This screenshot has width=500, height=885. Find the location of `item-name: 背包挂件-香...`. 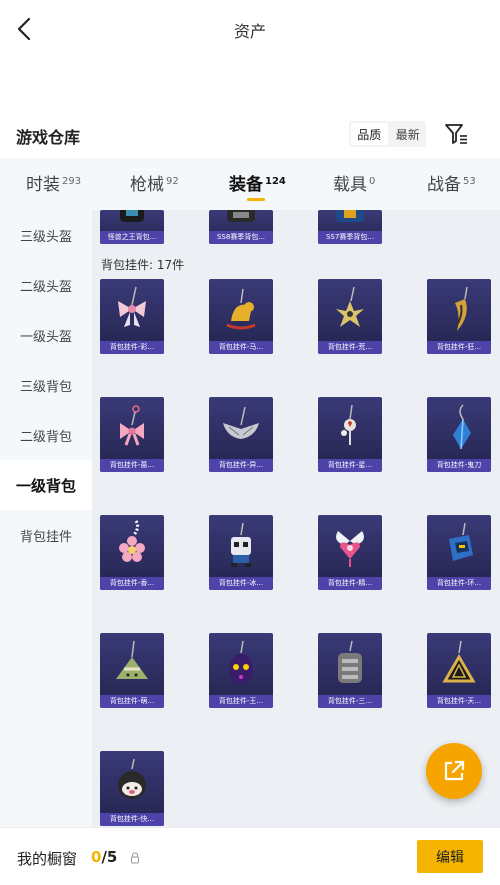

item-name: 背包挂件-香... is located at coordinates (132, 583).